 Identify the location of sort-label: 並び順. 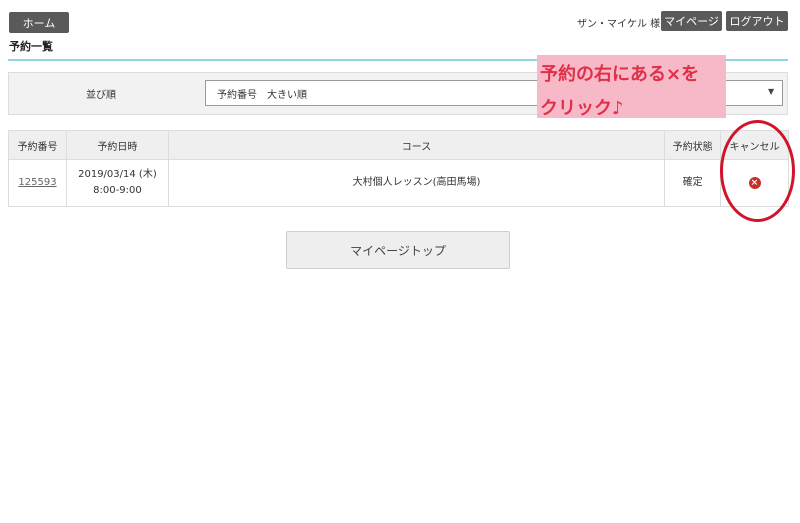
(101, 95).